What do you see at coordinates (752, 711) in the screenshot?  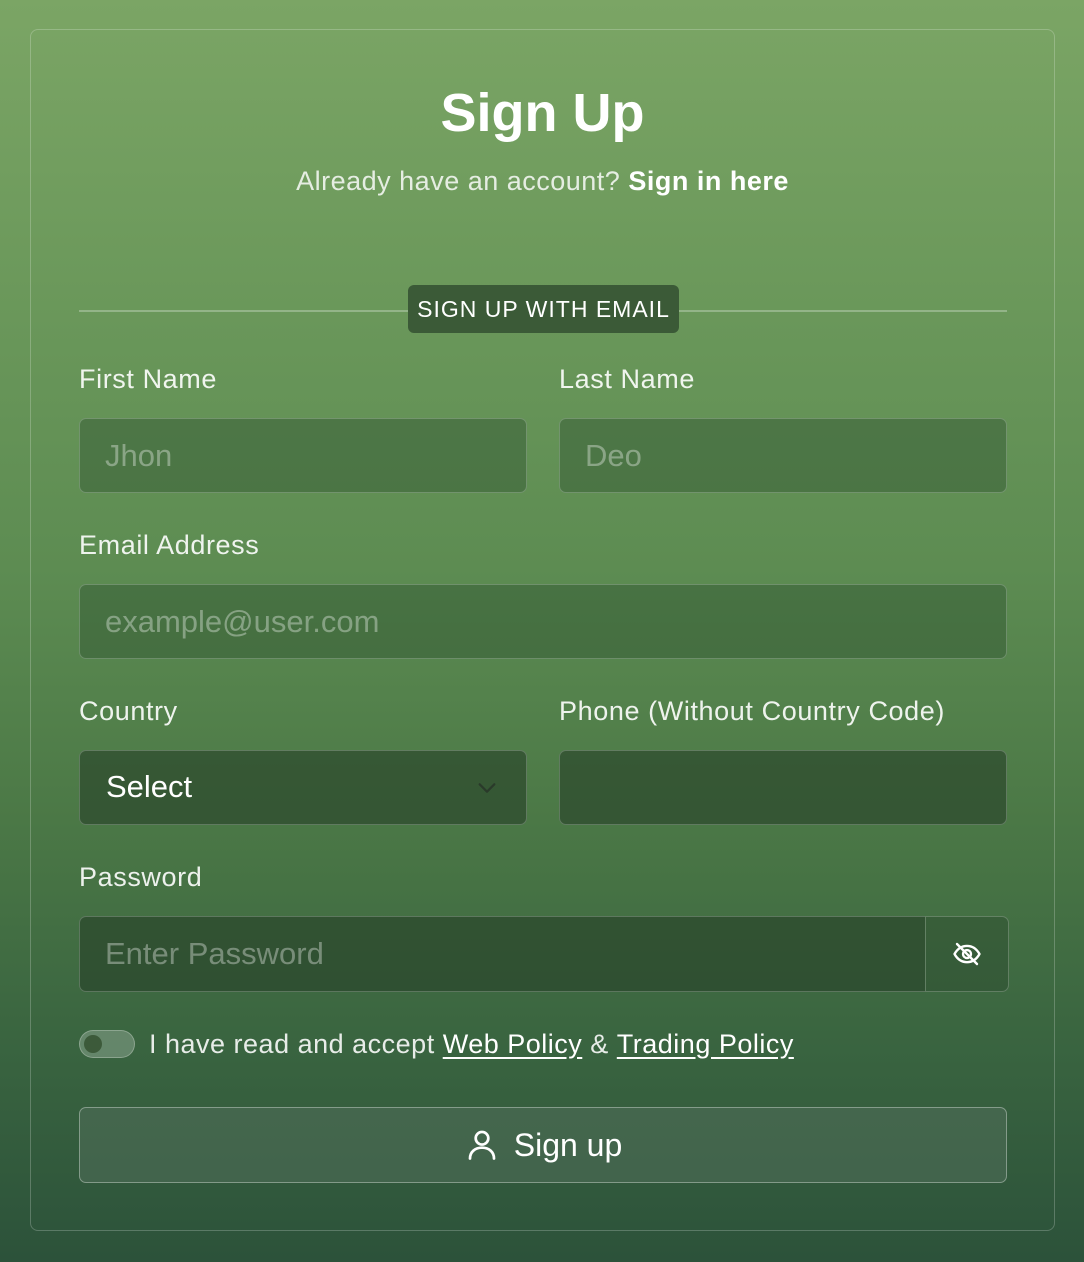 I see `phone-label: Phone (Without Country Code)` at bounding box center [752, 711].